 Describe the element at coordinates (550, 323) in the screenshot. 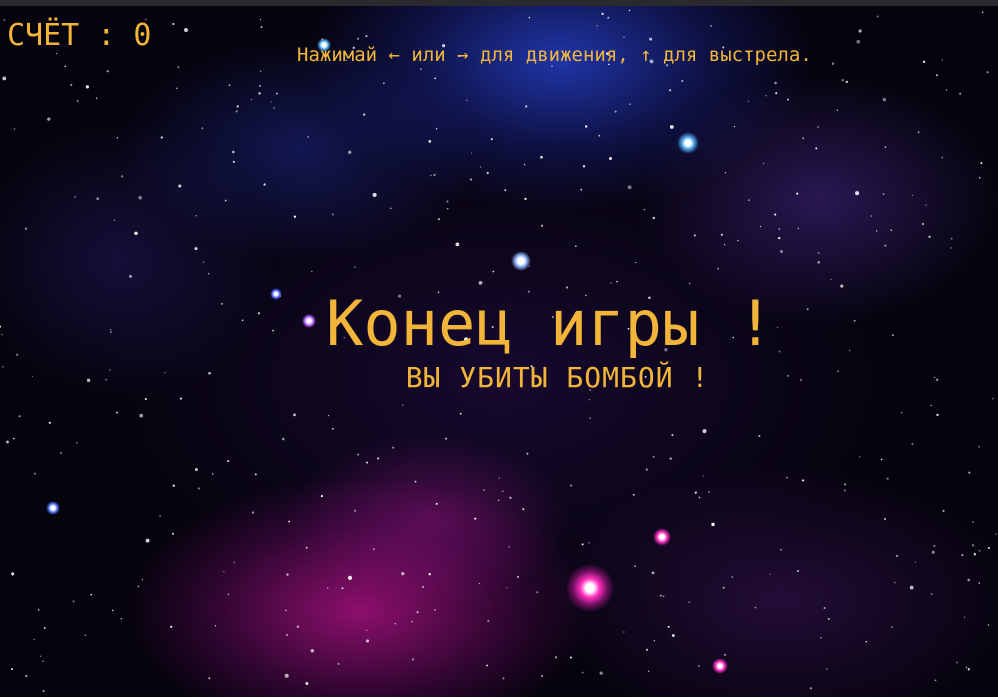

I see `game-over-title: Конец игры !` at that location.